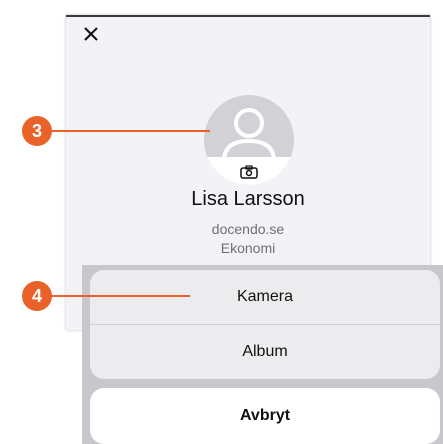  What do you see at coordinates (265, 352) in the screenshot?
I see `album-button: Album` at bounding box center [265, 352].